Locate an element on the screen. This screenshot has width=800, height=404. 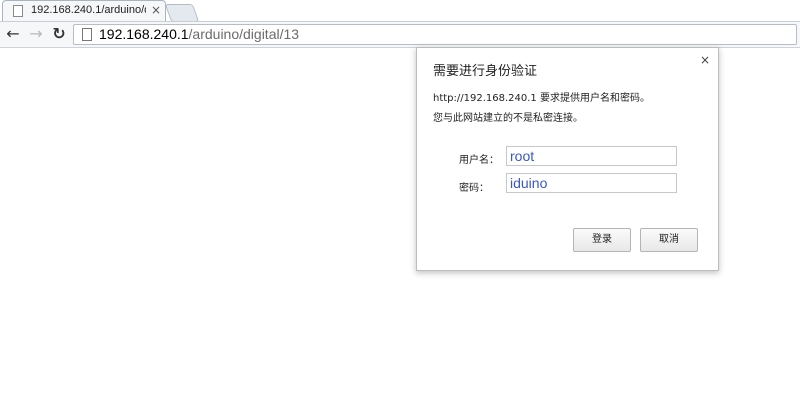
page-favicon-icon is located at coordinates (18, 11).